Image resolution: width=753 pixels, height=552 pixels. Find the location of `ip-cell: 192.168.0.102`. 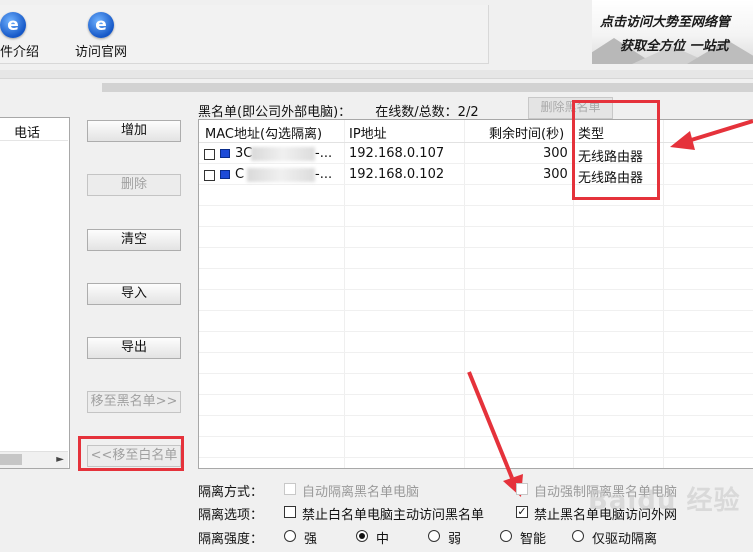

ip-cell: 192.168.0.102 is located at coordinates (397, 174).